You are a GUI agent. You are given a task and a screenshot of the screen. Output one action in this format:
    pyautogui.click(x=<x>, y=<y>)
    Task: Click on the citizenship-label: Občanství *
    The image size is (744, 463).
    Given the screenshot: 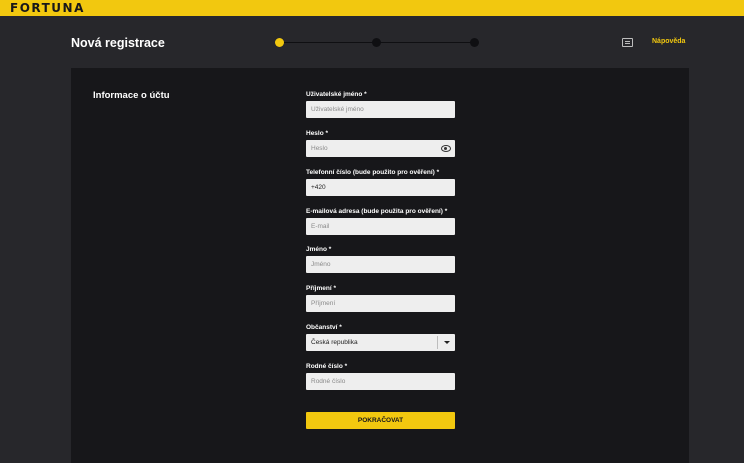 What is the action you would take?
    pyautogui.click(x=324, y=327)
    